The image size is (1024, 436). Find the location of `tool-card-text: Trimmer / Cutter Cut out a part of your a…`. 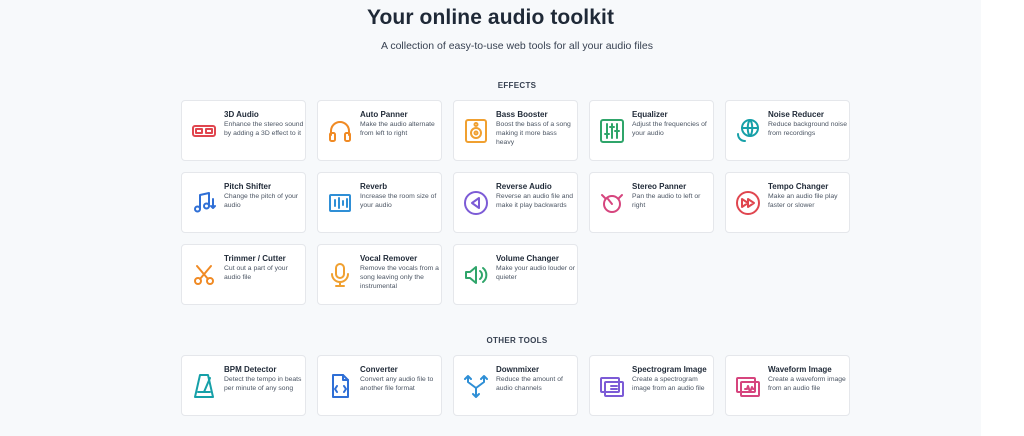

tool-card-text: Trimmer / Cutter Cut out a part of your a… is located at coordinates (264, 268).